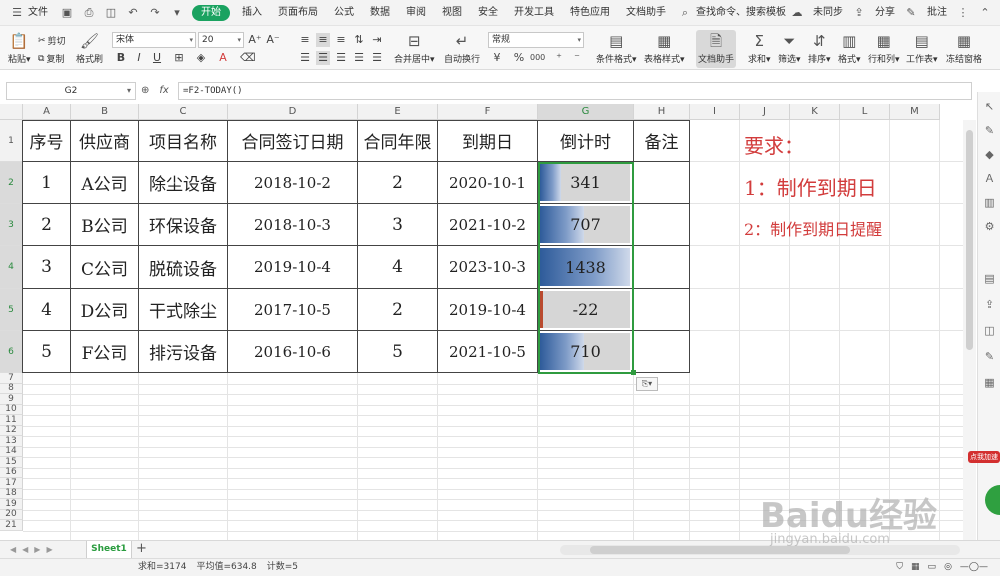  I want to click on currency-icon: ¥, so click(497, 58).